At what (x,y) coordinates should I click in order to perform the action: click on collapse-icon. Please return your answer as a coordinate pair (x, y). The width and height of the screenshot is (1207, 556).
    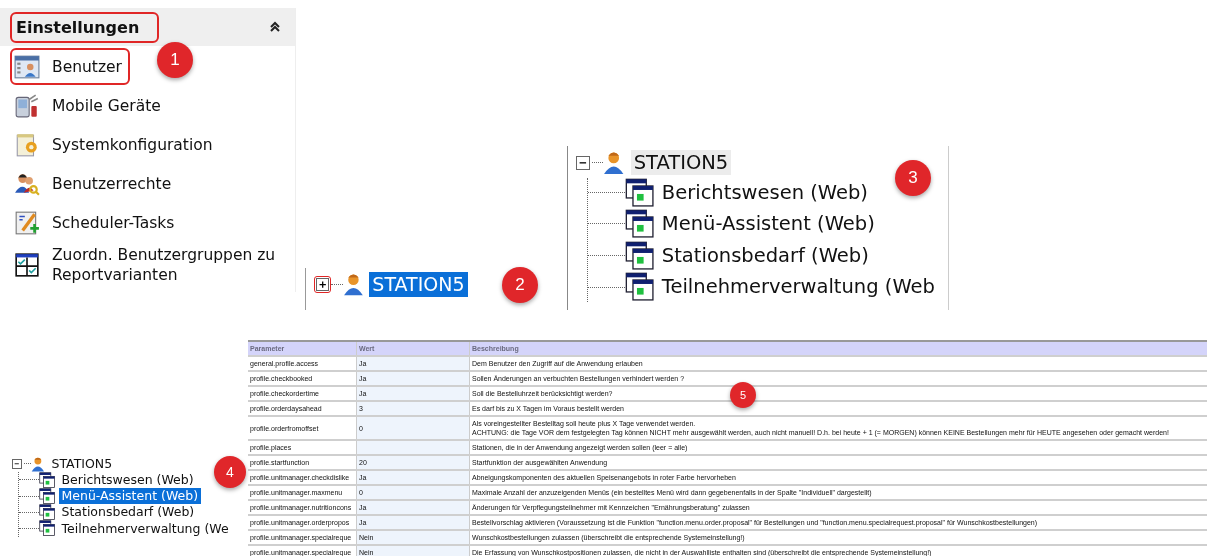
    Looking at the image, I should click on (275, 27).